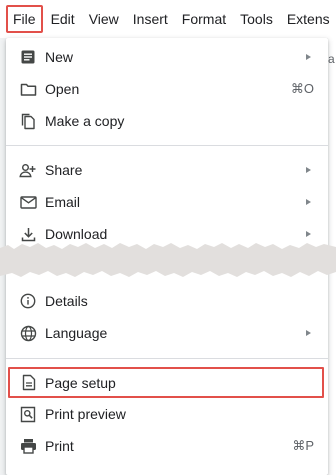 This screenshot has height=475, width=336. Describe the element at coordinates (28, 121) in the screenshot. I see `copy-icon` at that location.